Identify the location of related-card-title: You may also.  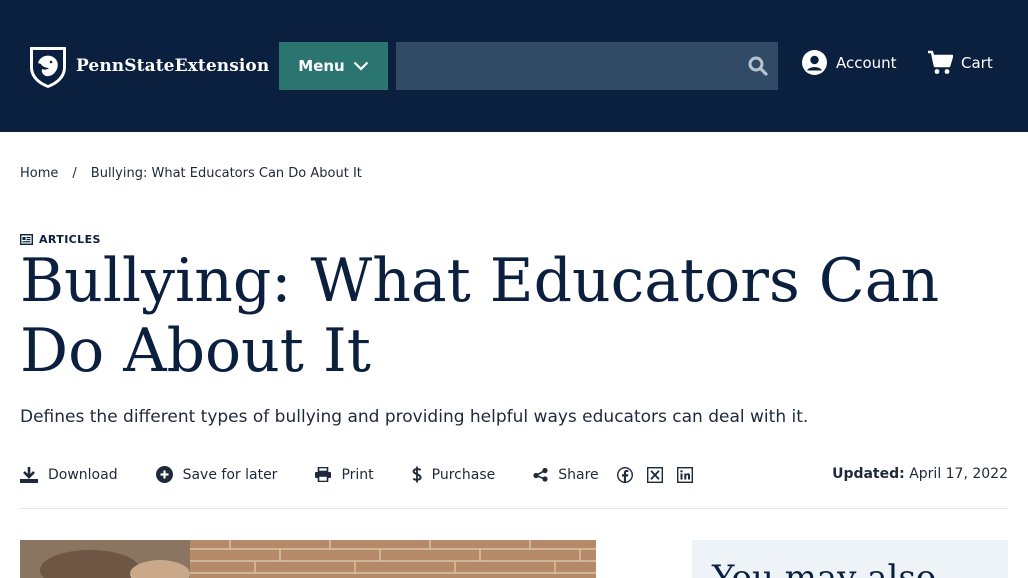
(824, 568).